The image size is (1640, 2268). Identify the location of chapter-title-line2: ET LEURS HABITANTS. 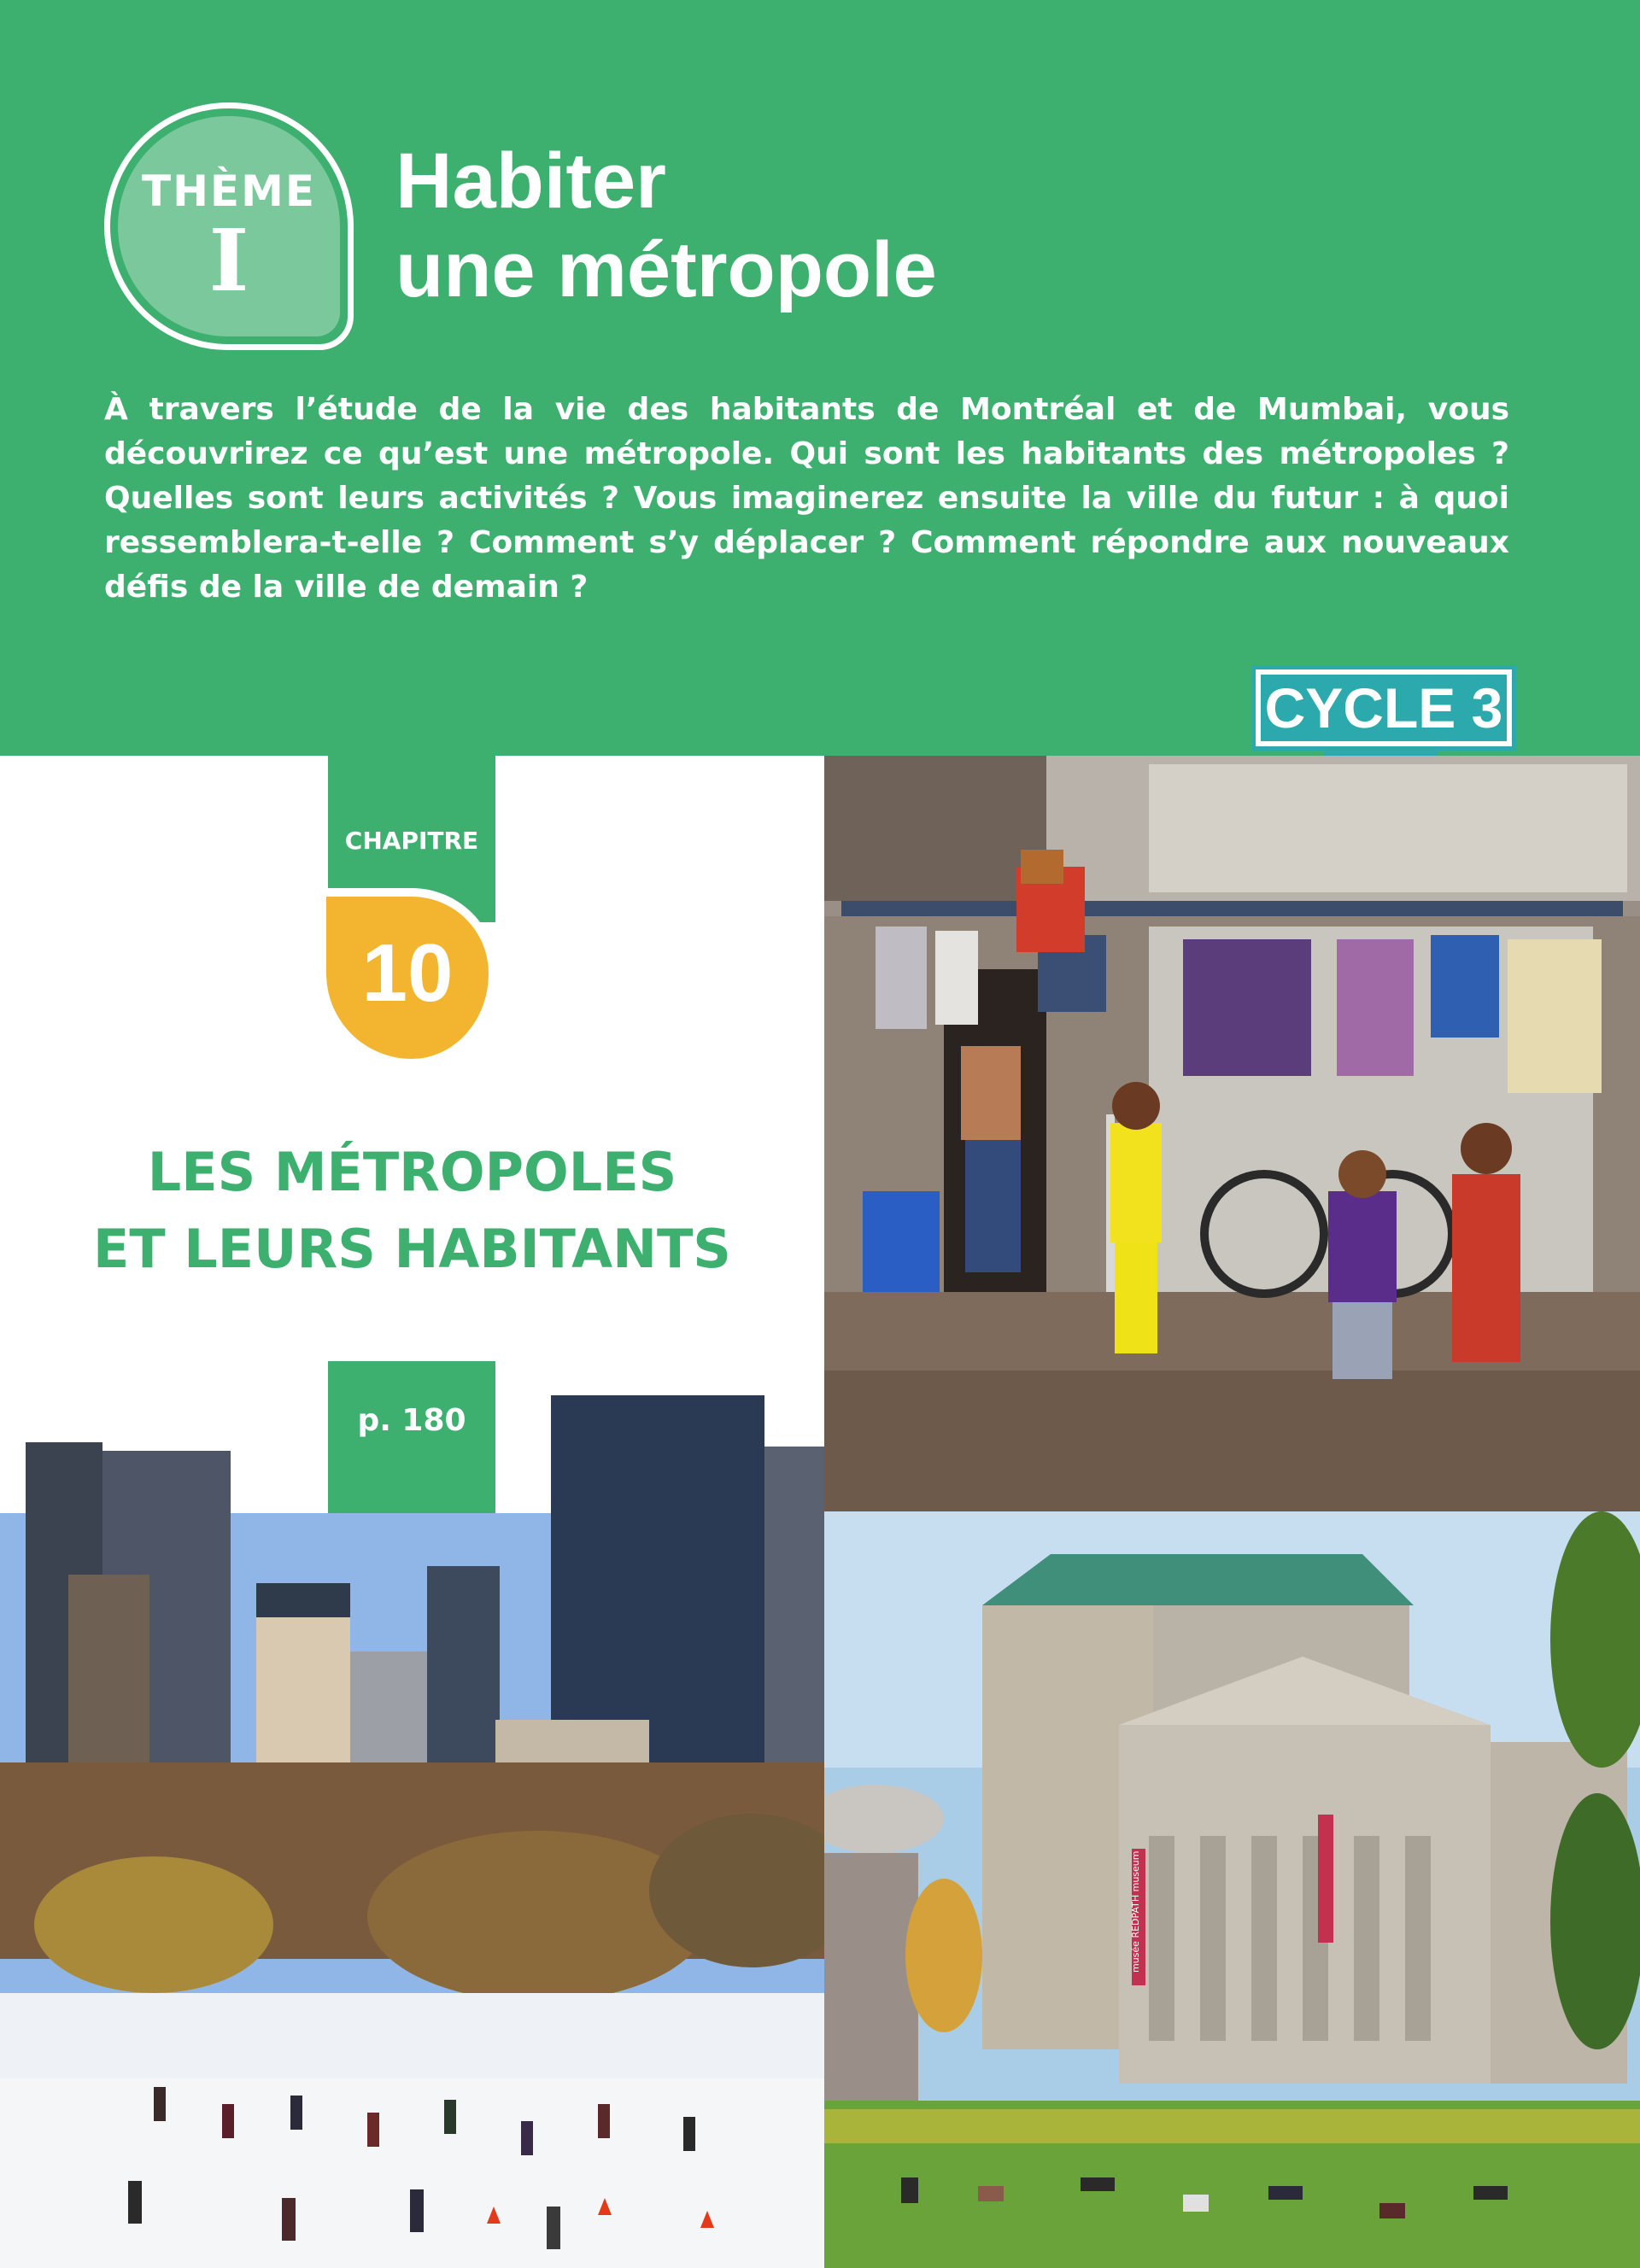
(412, 1249).